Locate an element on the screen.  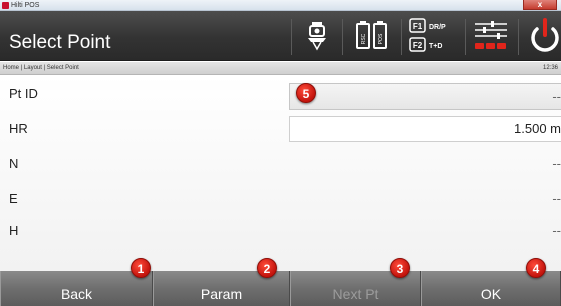
field-label: Pt ID is located at coordinates (23, 93).